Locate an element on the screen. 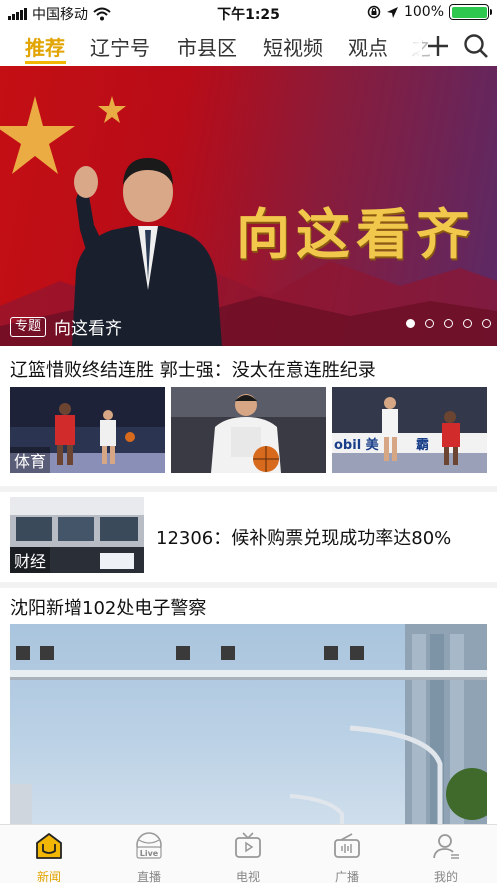 This screenshot has width=497, height=883. news-thumbnail is located at coordinates (248, 430).